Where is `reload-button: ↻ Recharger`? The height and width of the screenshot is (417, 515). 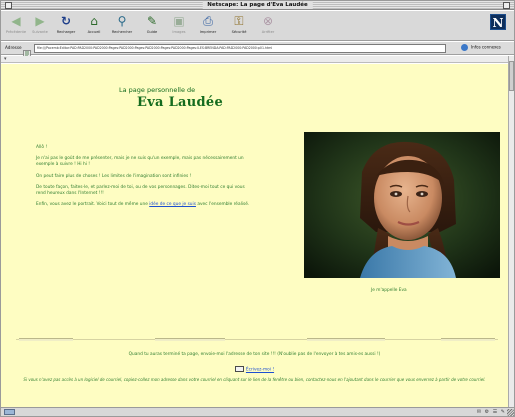 reload-button: ↻ Recharger is located at coordinates (66, 26).